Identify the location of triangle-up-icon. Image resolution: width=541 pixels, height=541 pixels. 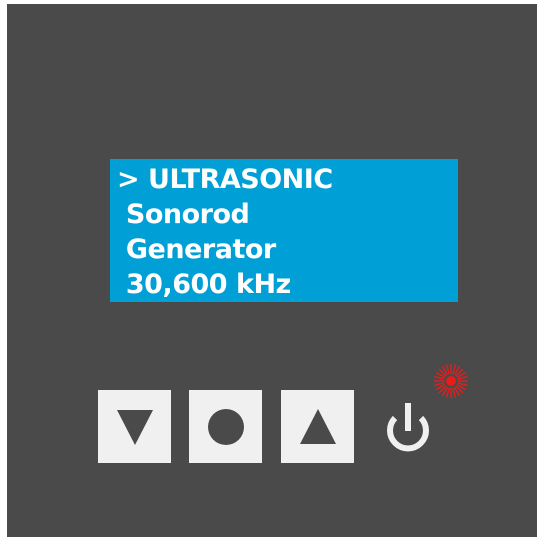
(317, 426).